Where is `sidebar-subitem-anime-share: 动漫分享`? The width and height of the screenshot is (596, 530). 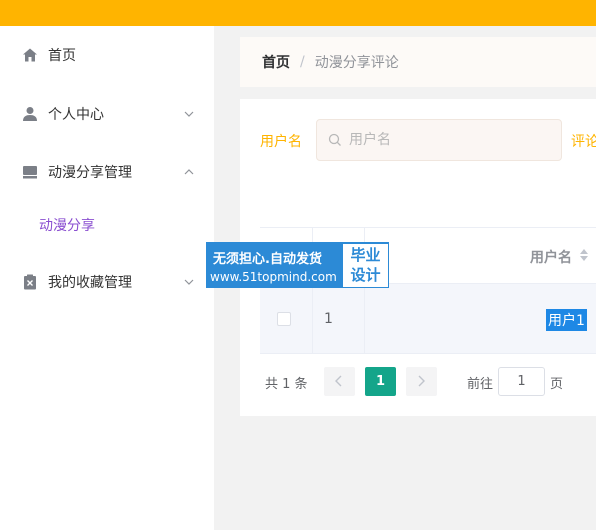
sidebar-subitem-anime-share: 动漫分享 is located at coordinates (107, 225).